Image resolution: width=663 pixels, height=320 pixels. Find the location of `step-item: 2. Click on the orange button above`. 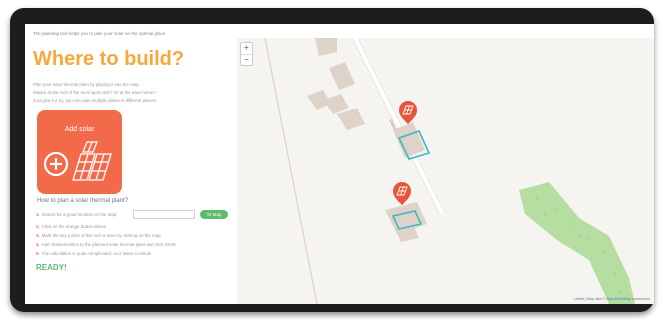

step-item: 2. Click on the orange button above is located at coordinates (71, 226).